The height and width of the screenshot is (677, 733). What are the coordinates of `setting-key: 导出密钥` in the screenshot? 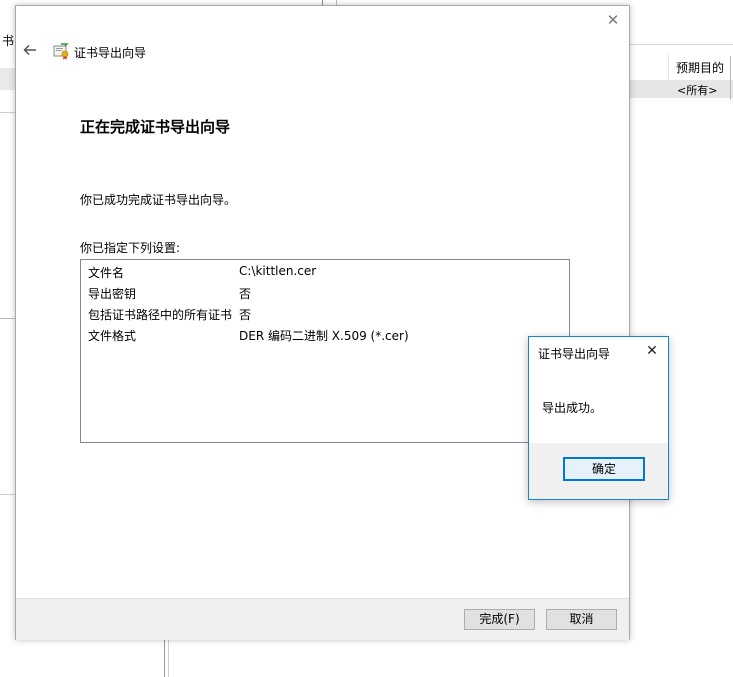 It's located at (112, 294).